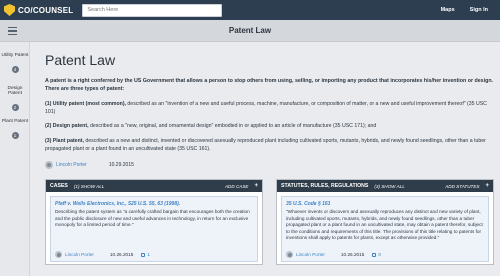  What do you see at coordinates (12, 31) in the screenshot?
I see `menu-icon` at bounding box center [12, 31].